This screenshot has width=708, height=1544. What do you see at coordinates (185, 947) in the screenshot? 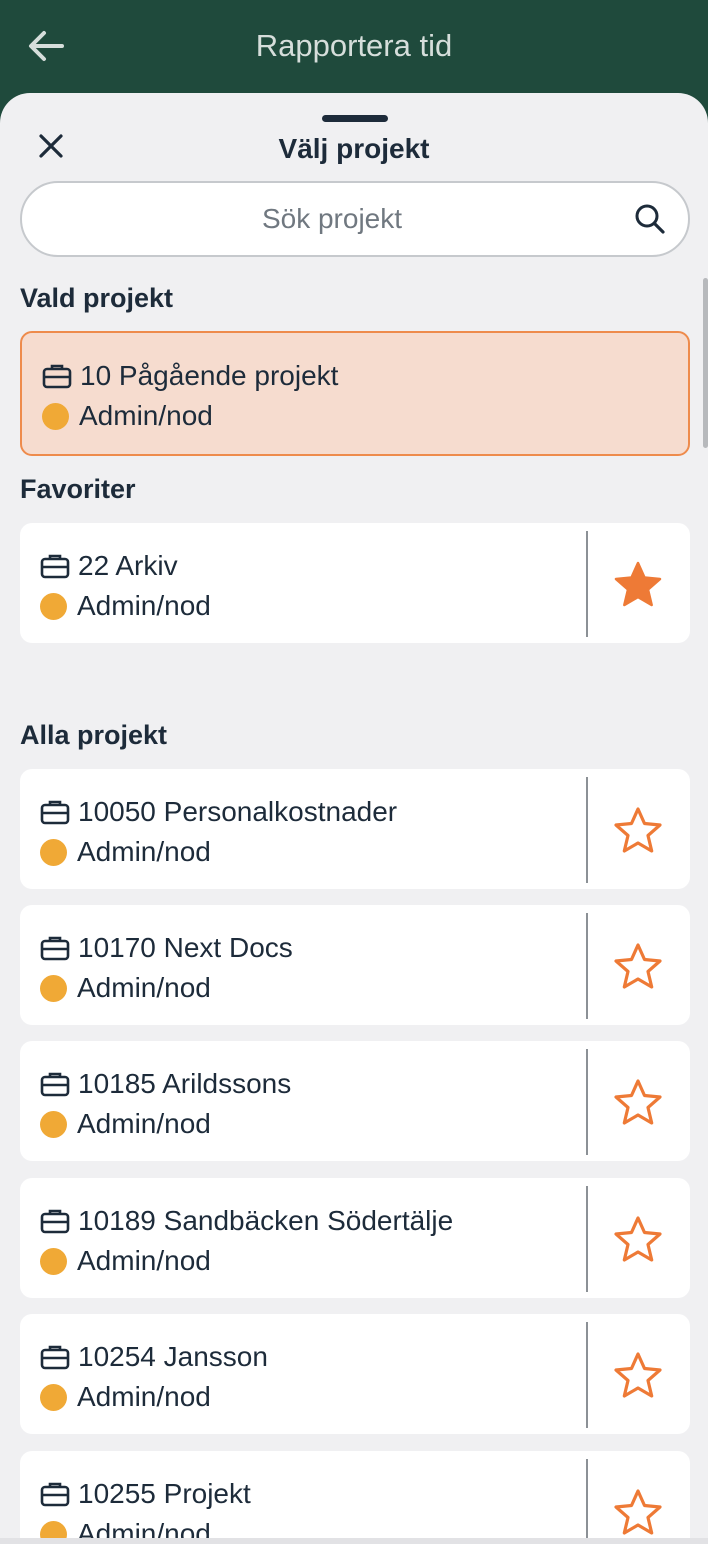
I see `project-name: 10170 Next Docs` at bounding box center [185, 947].